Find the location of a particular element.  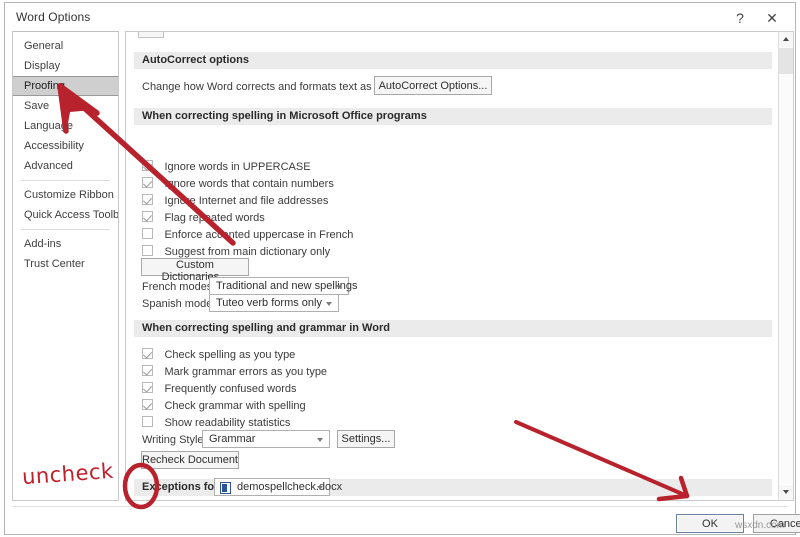

checkbox-label: Enforce accented uppercase in French is located at coordinates (259, 235).